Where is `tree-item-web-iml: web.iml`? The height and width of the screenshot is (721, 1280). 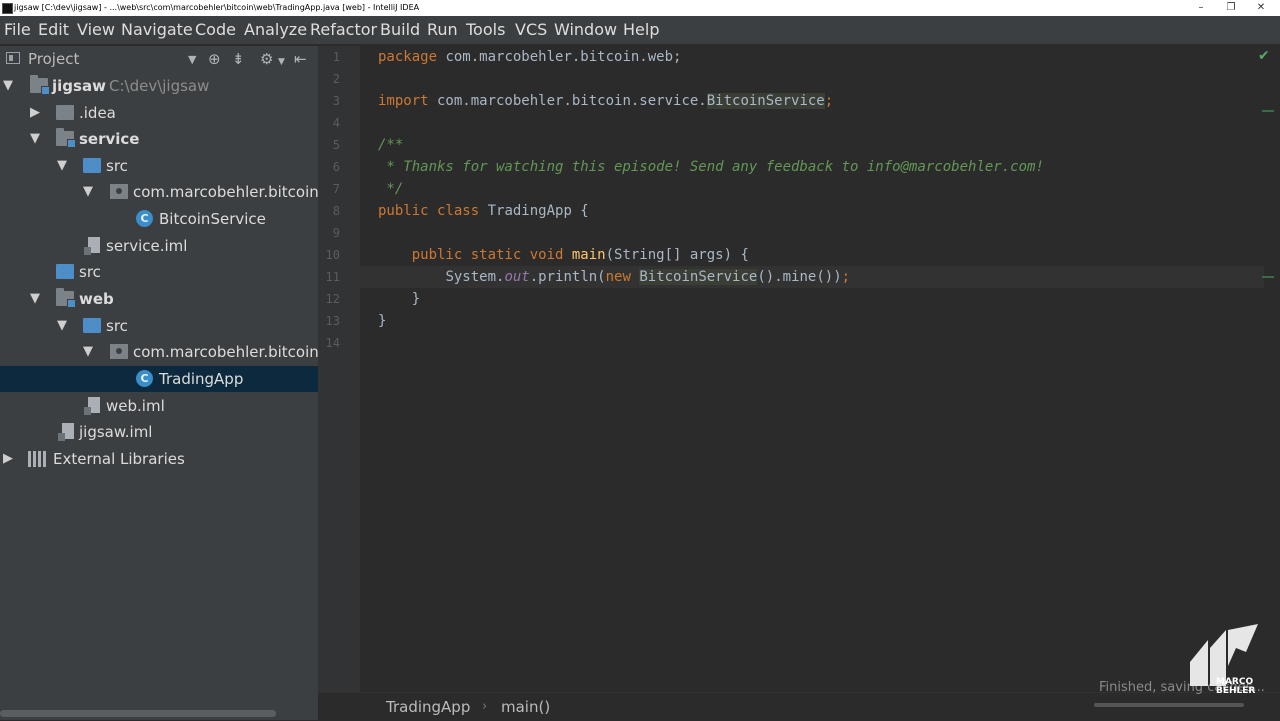
tree-item-web-iml: web.iml is located at coordinates (159, 406).